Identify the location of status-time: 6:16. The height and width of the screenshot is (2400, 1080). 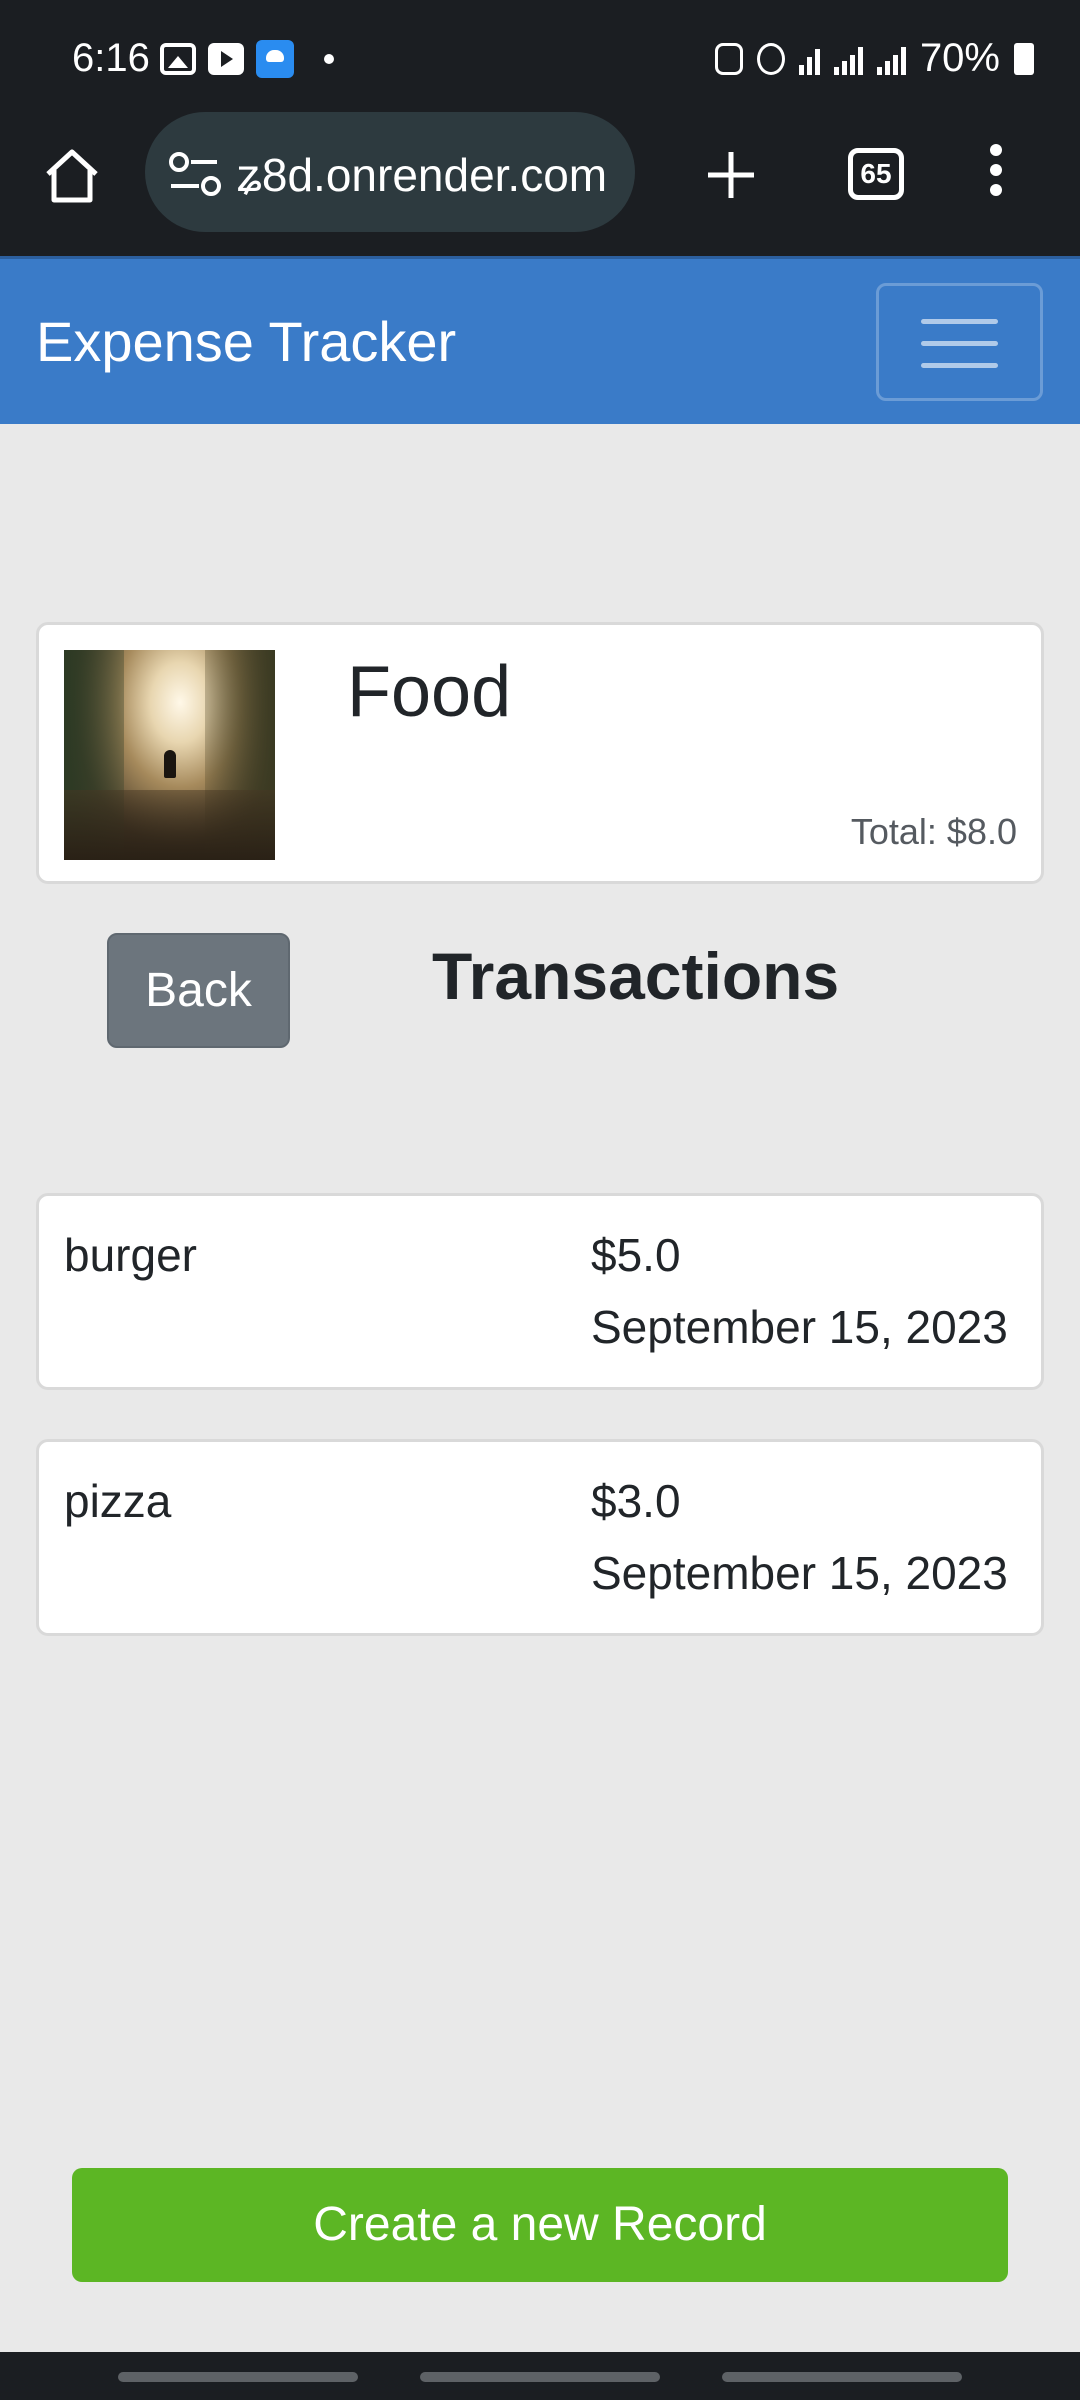
(111, 58).